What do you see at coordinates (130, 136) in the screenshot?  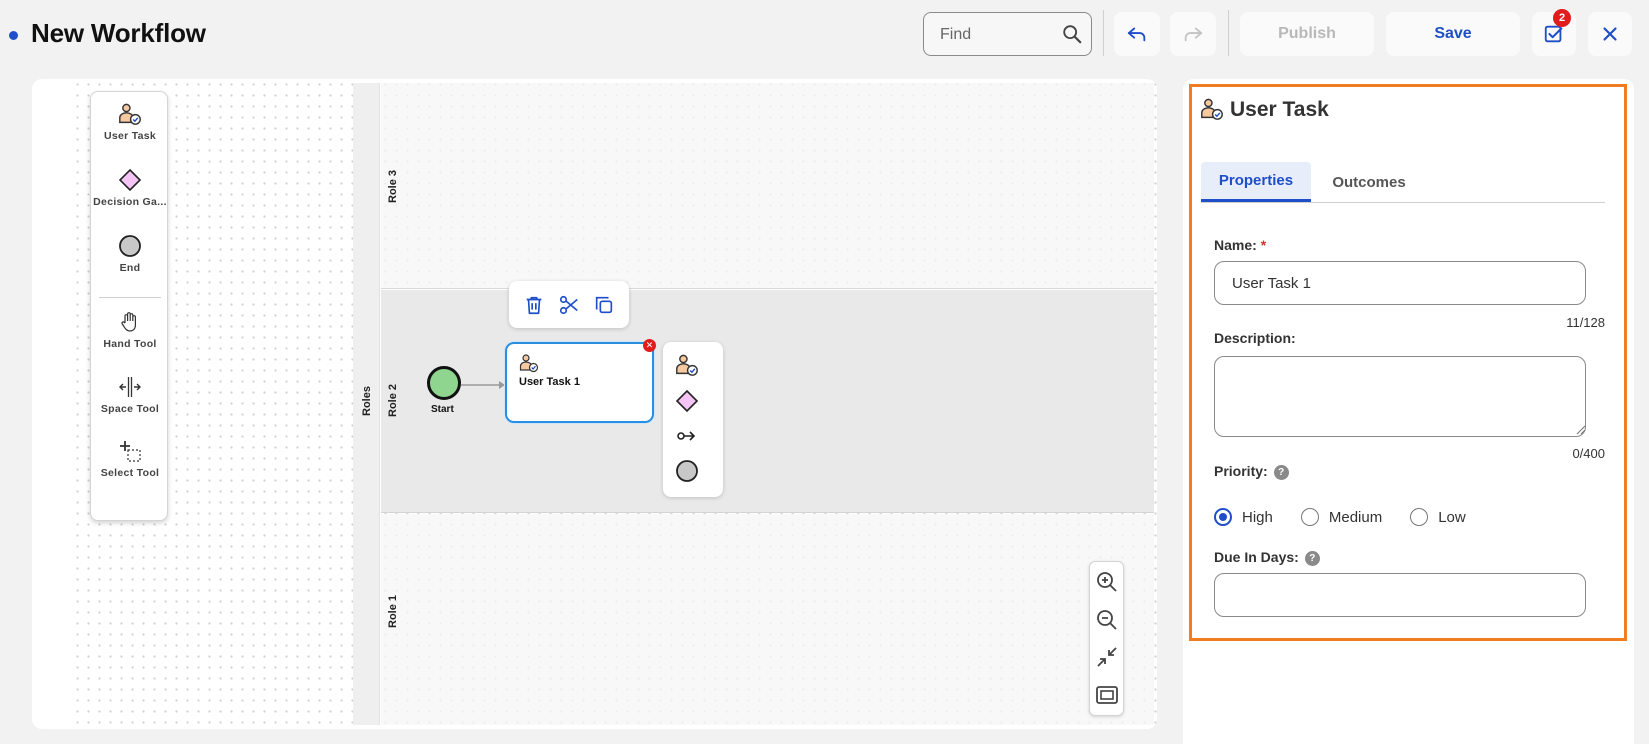 I see `palette-item-label: User Task` at bounding box center [130, 136].